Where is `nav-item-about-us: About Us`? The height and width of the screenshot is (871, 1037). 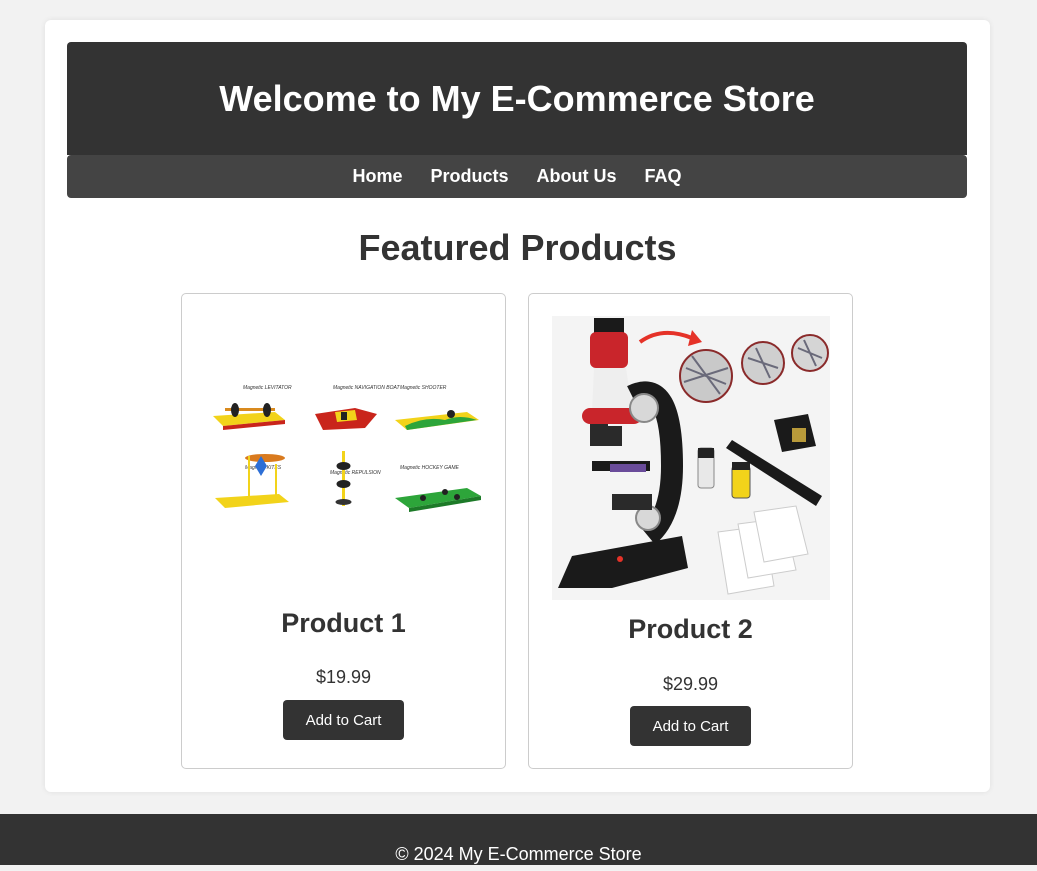 nav-item-about-us: About Us is located at coordinates (577, 176).